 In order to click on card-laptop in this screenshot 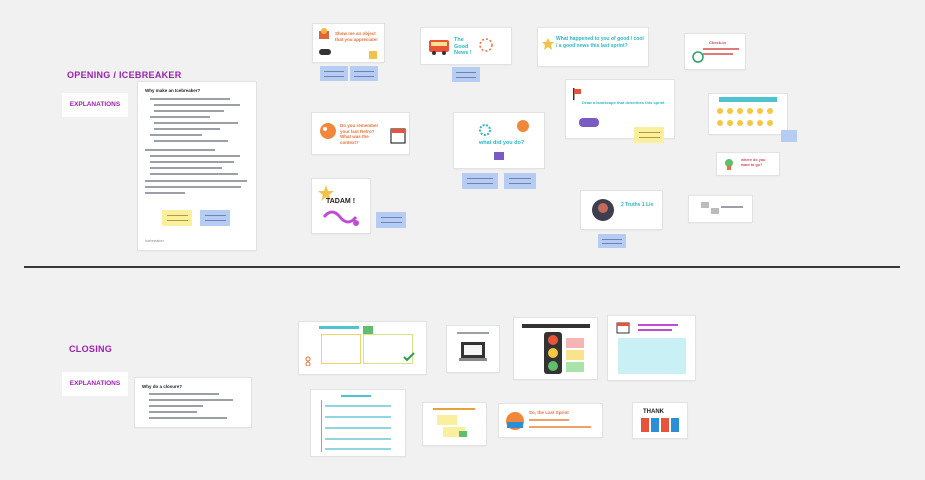, I will do `click(473, 349)`.